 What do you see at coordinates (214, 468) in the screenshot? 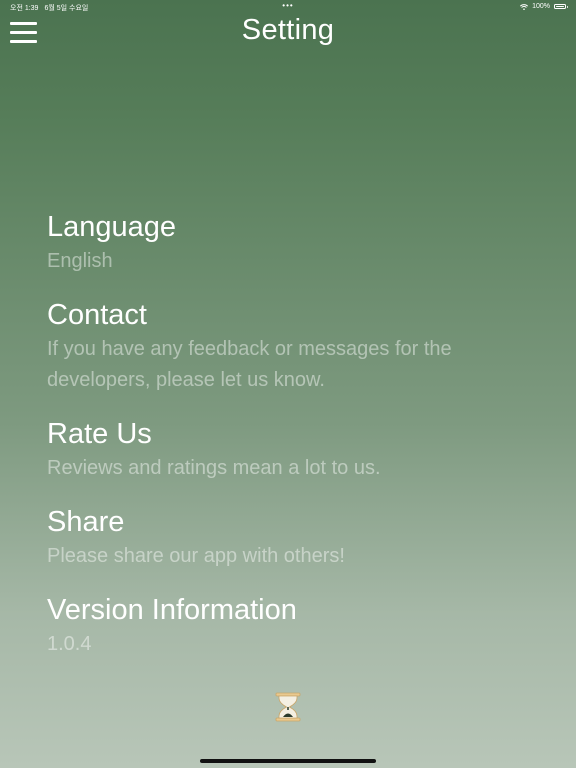
I see `setting-description: Reviews and ratings mean a lot to us.` at bounding box center [214, 468].